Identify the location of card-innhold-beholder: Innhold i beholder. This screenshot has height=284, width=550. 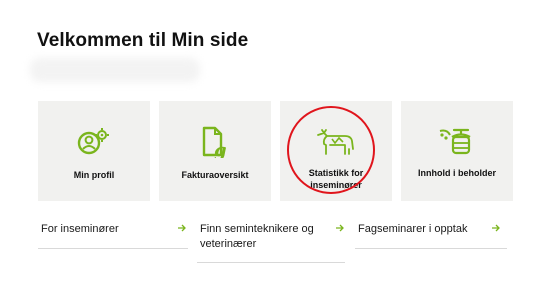
(457, 151).